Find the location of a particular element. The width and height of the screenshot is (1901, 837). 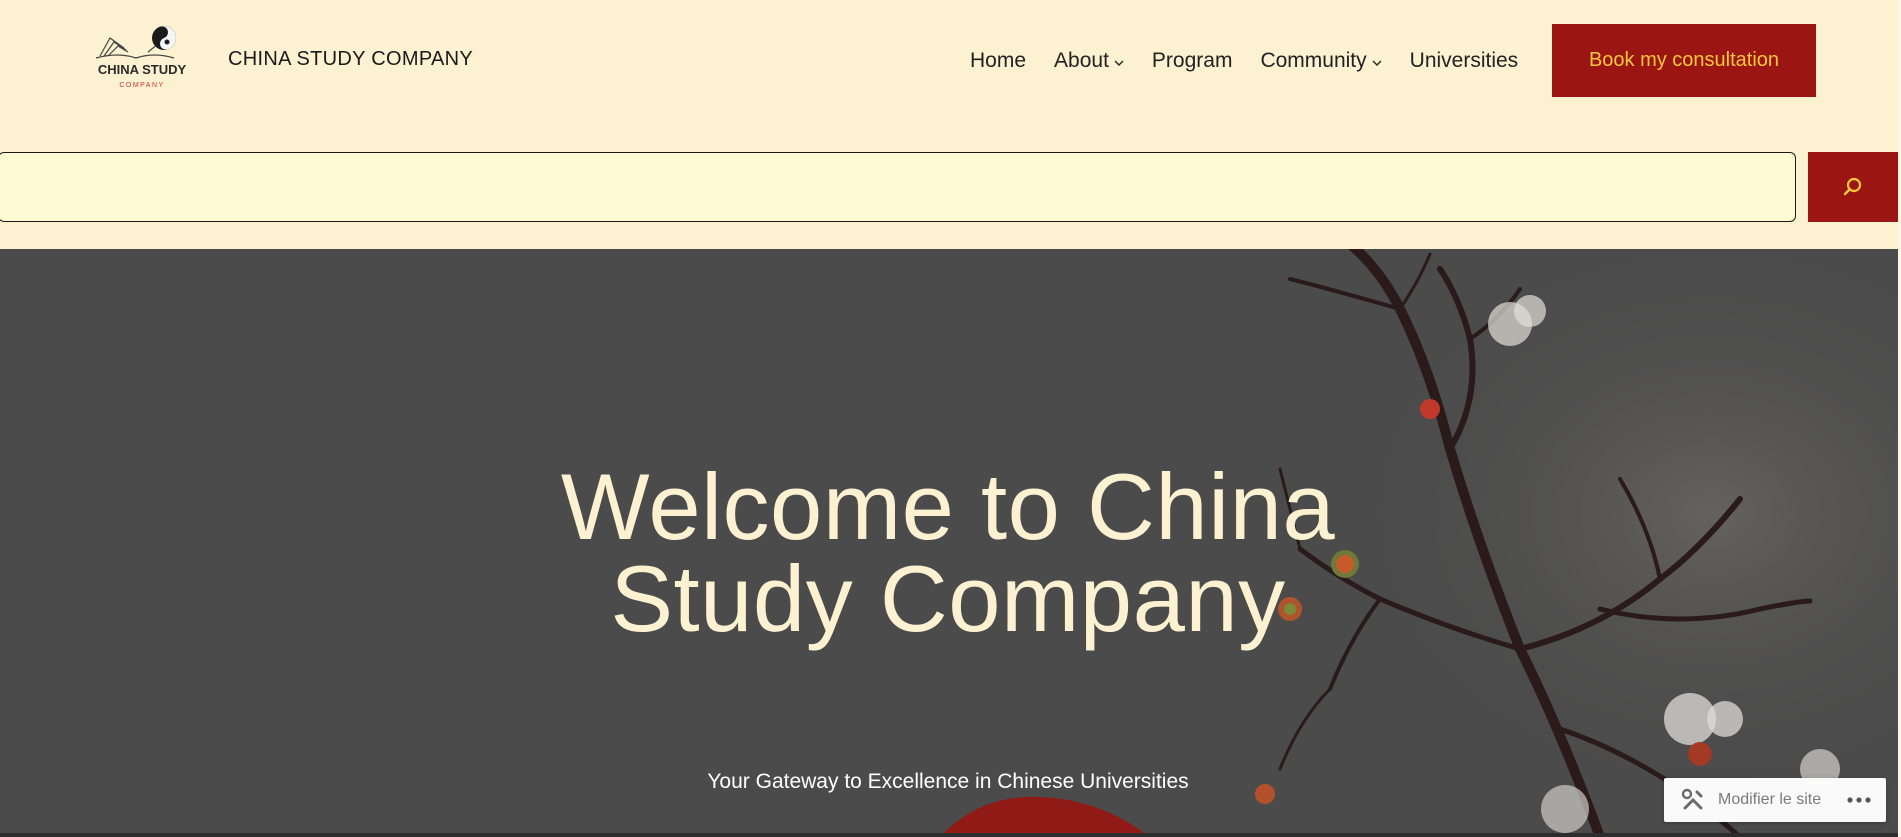

search-input is located at coordinates (898, 187).